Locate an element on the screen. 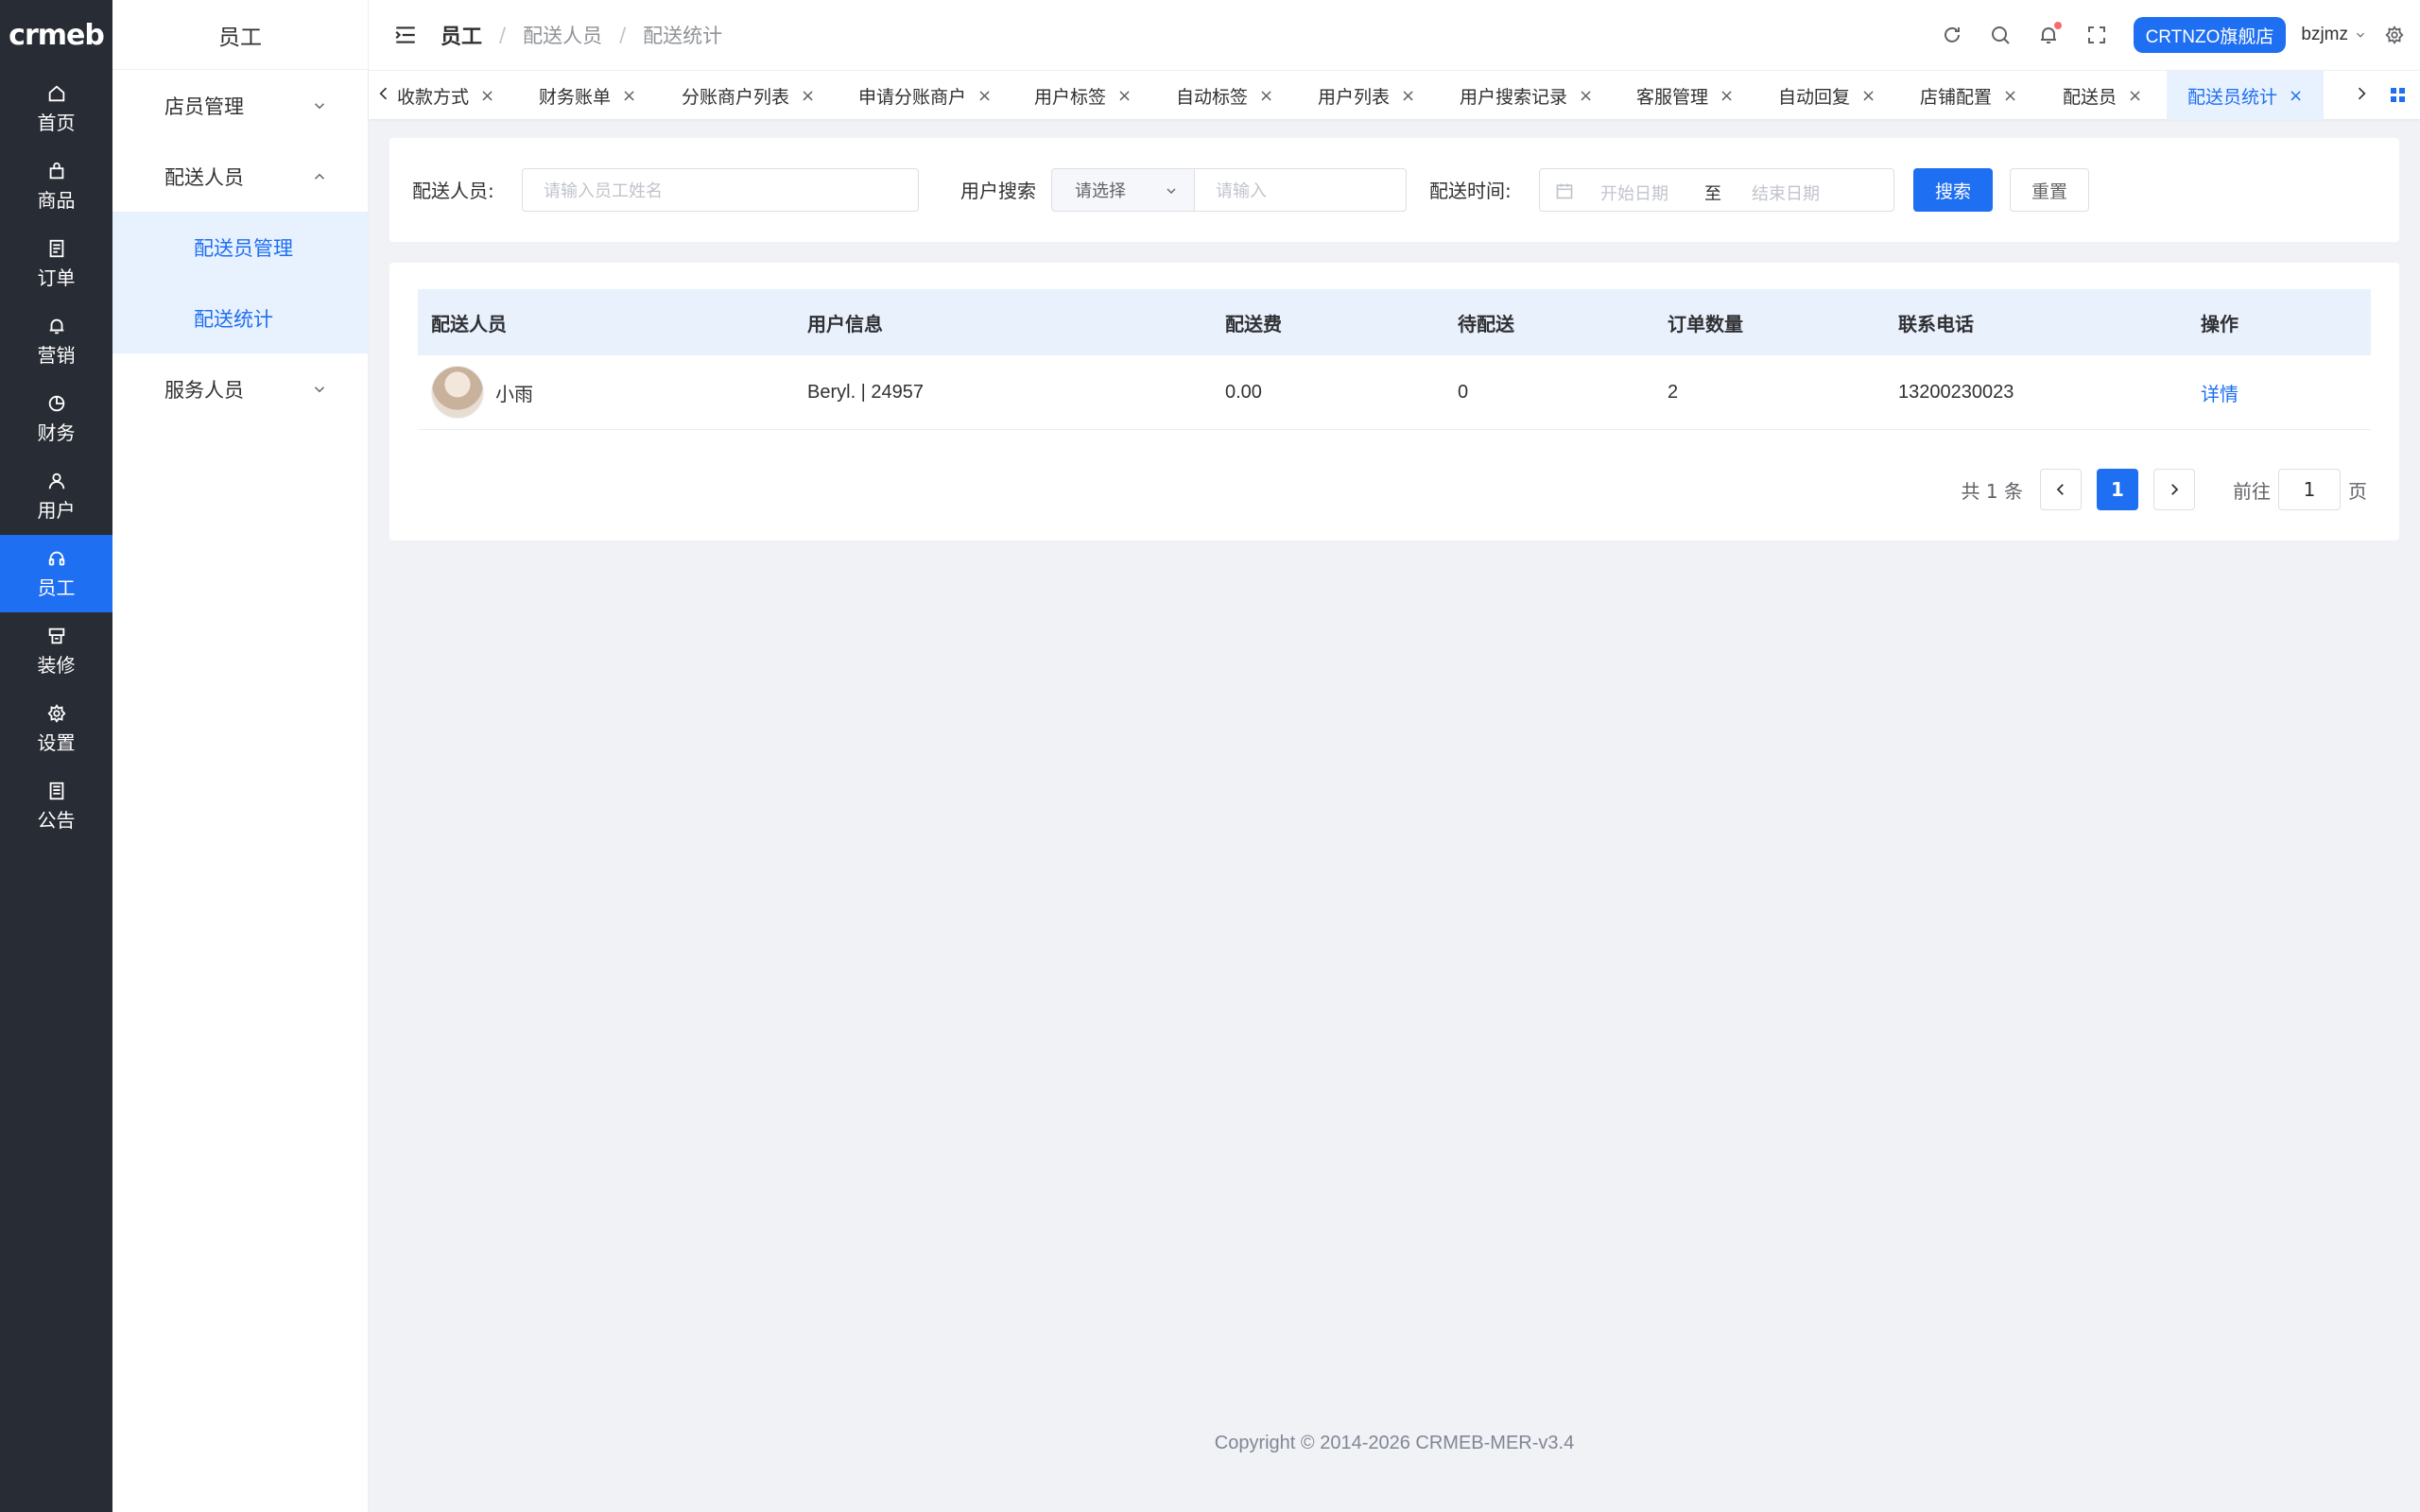  column-header: 联系电话 is located at coordinates (1936, 323).